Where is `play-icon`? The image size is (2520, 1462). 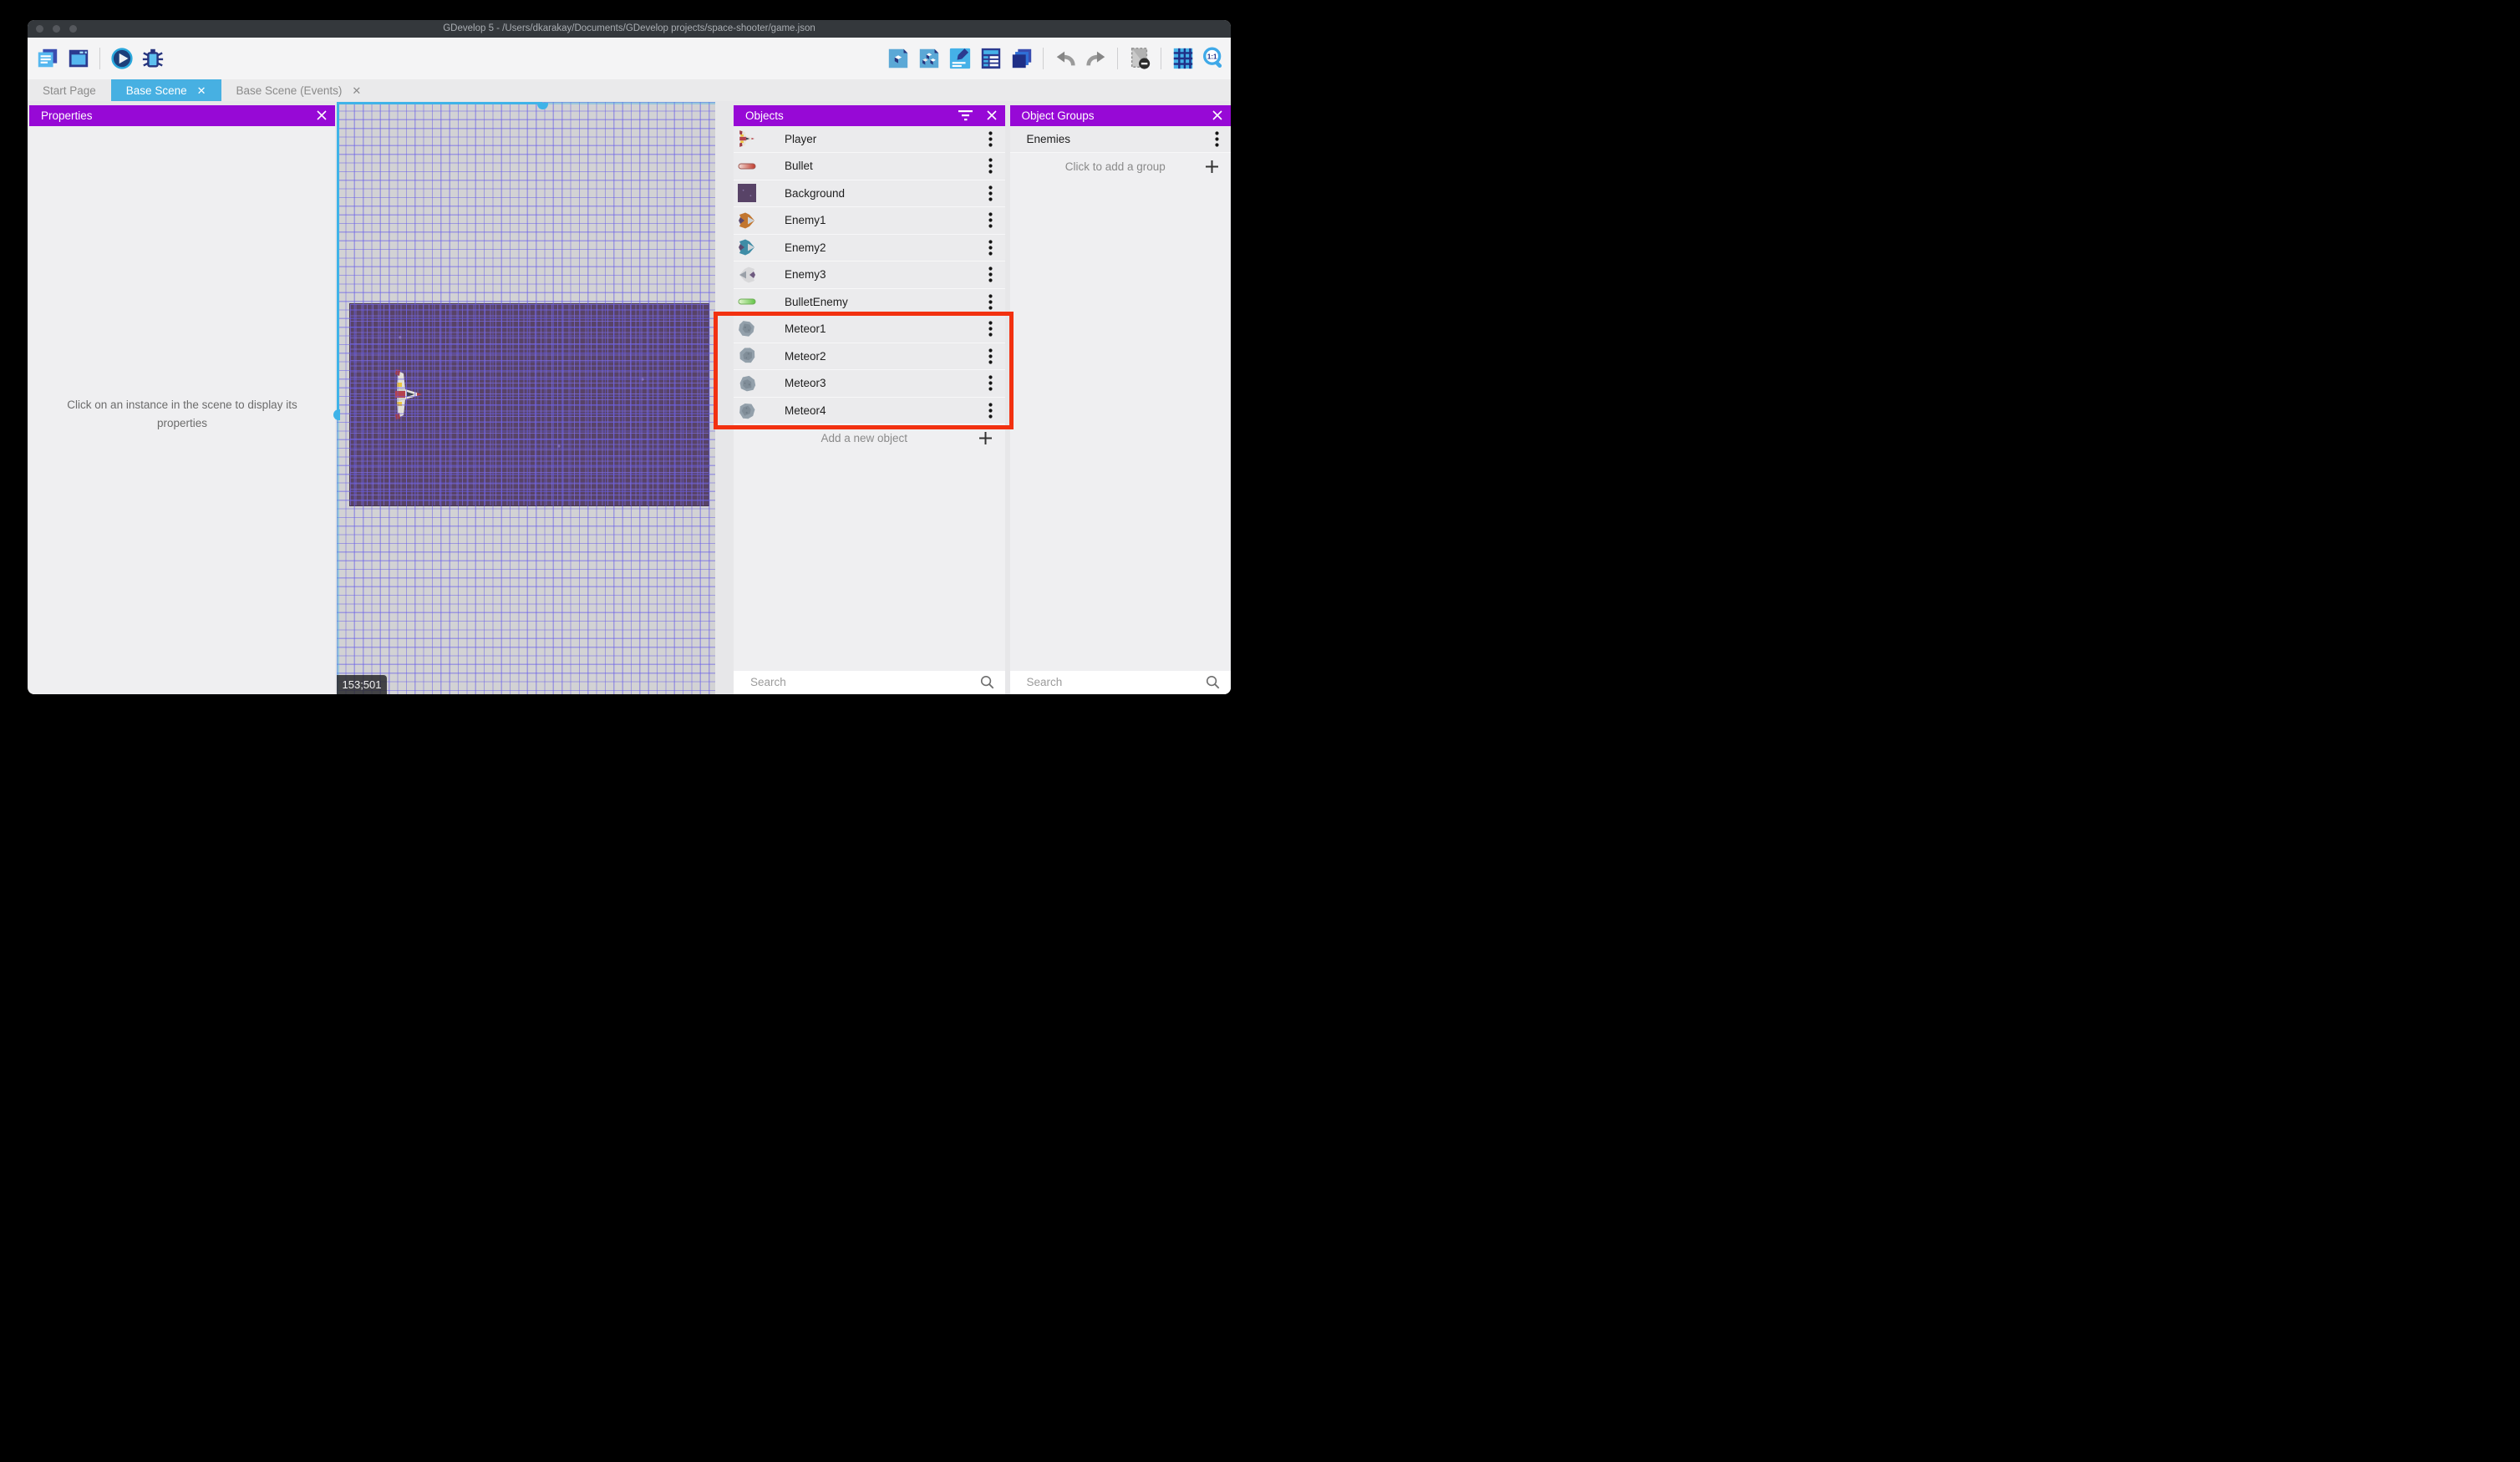 play-icon is located at coordinates (121, 59).